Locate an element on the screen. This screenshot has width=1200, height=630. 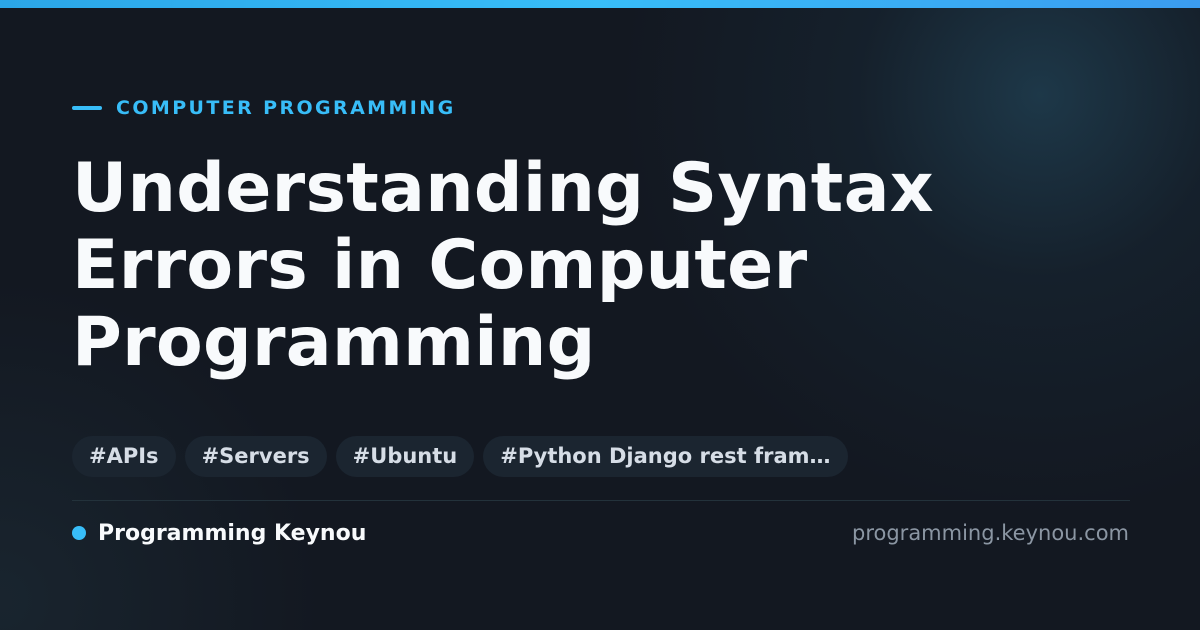
category-eyebrow: COMPUTER PROGRAMMING is located at coordinates (264, 108).